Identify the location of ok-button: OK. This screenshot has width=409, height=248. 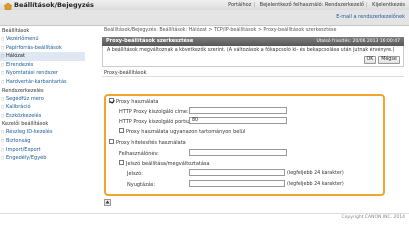
(370, 60).